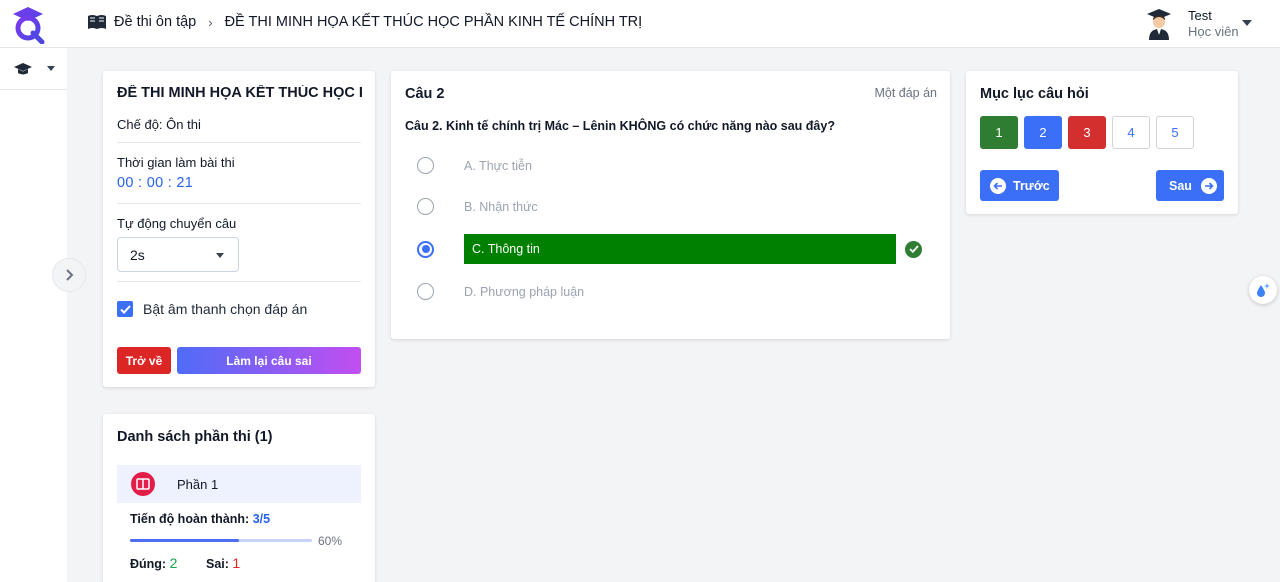 This screenshot has height=582, width=1280. What do you see at coordinates (1213, 31) in the screenshot?
I see `user-role: Học viên` at bounding box center [1213, 31].